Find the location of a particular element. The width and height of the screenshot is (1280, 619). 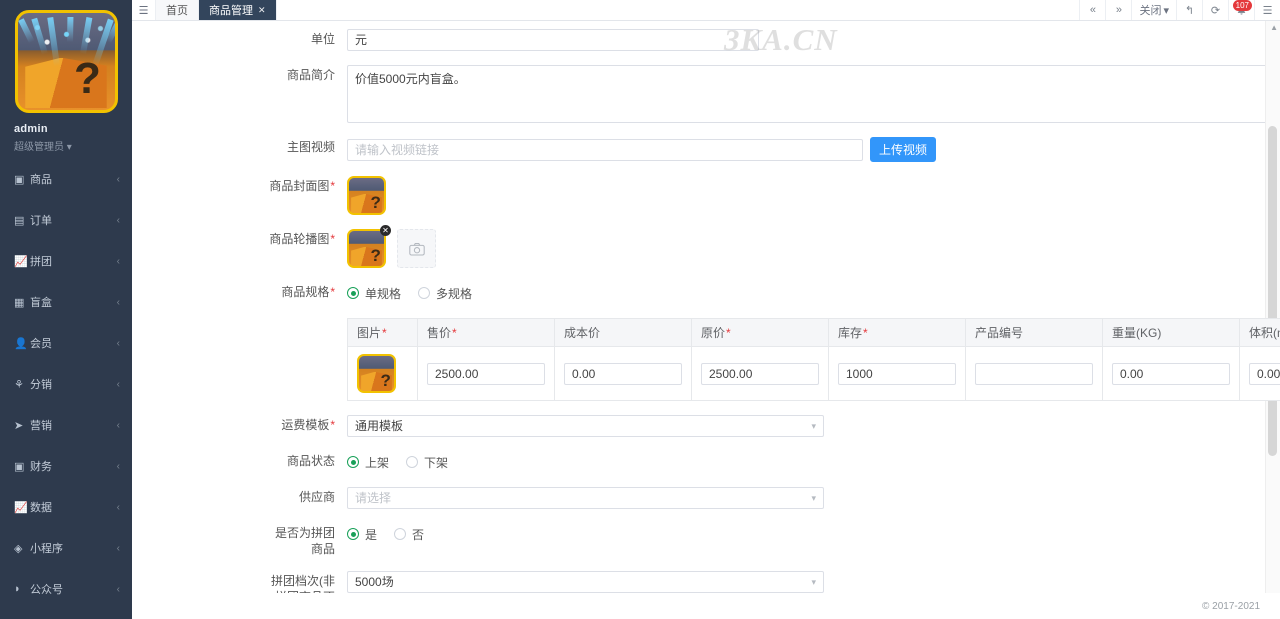

price-input: 2500.00 is located at coordinates (486, 373).